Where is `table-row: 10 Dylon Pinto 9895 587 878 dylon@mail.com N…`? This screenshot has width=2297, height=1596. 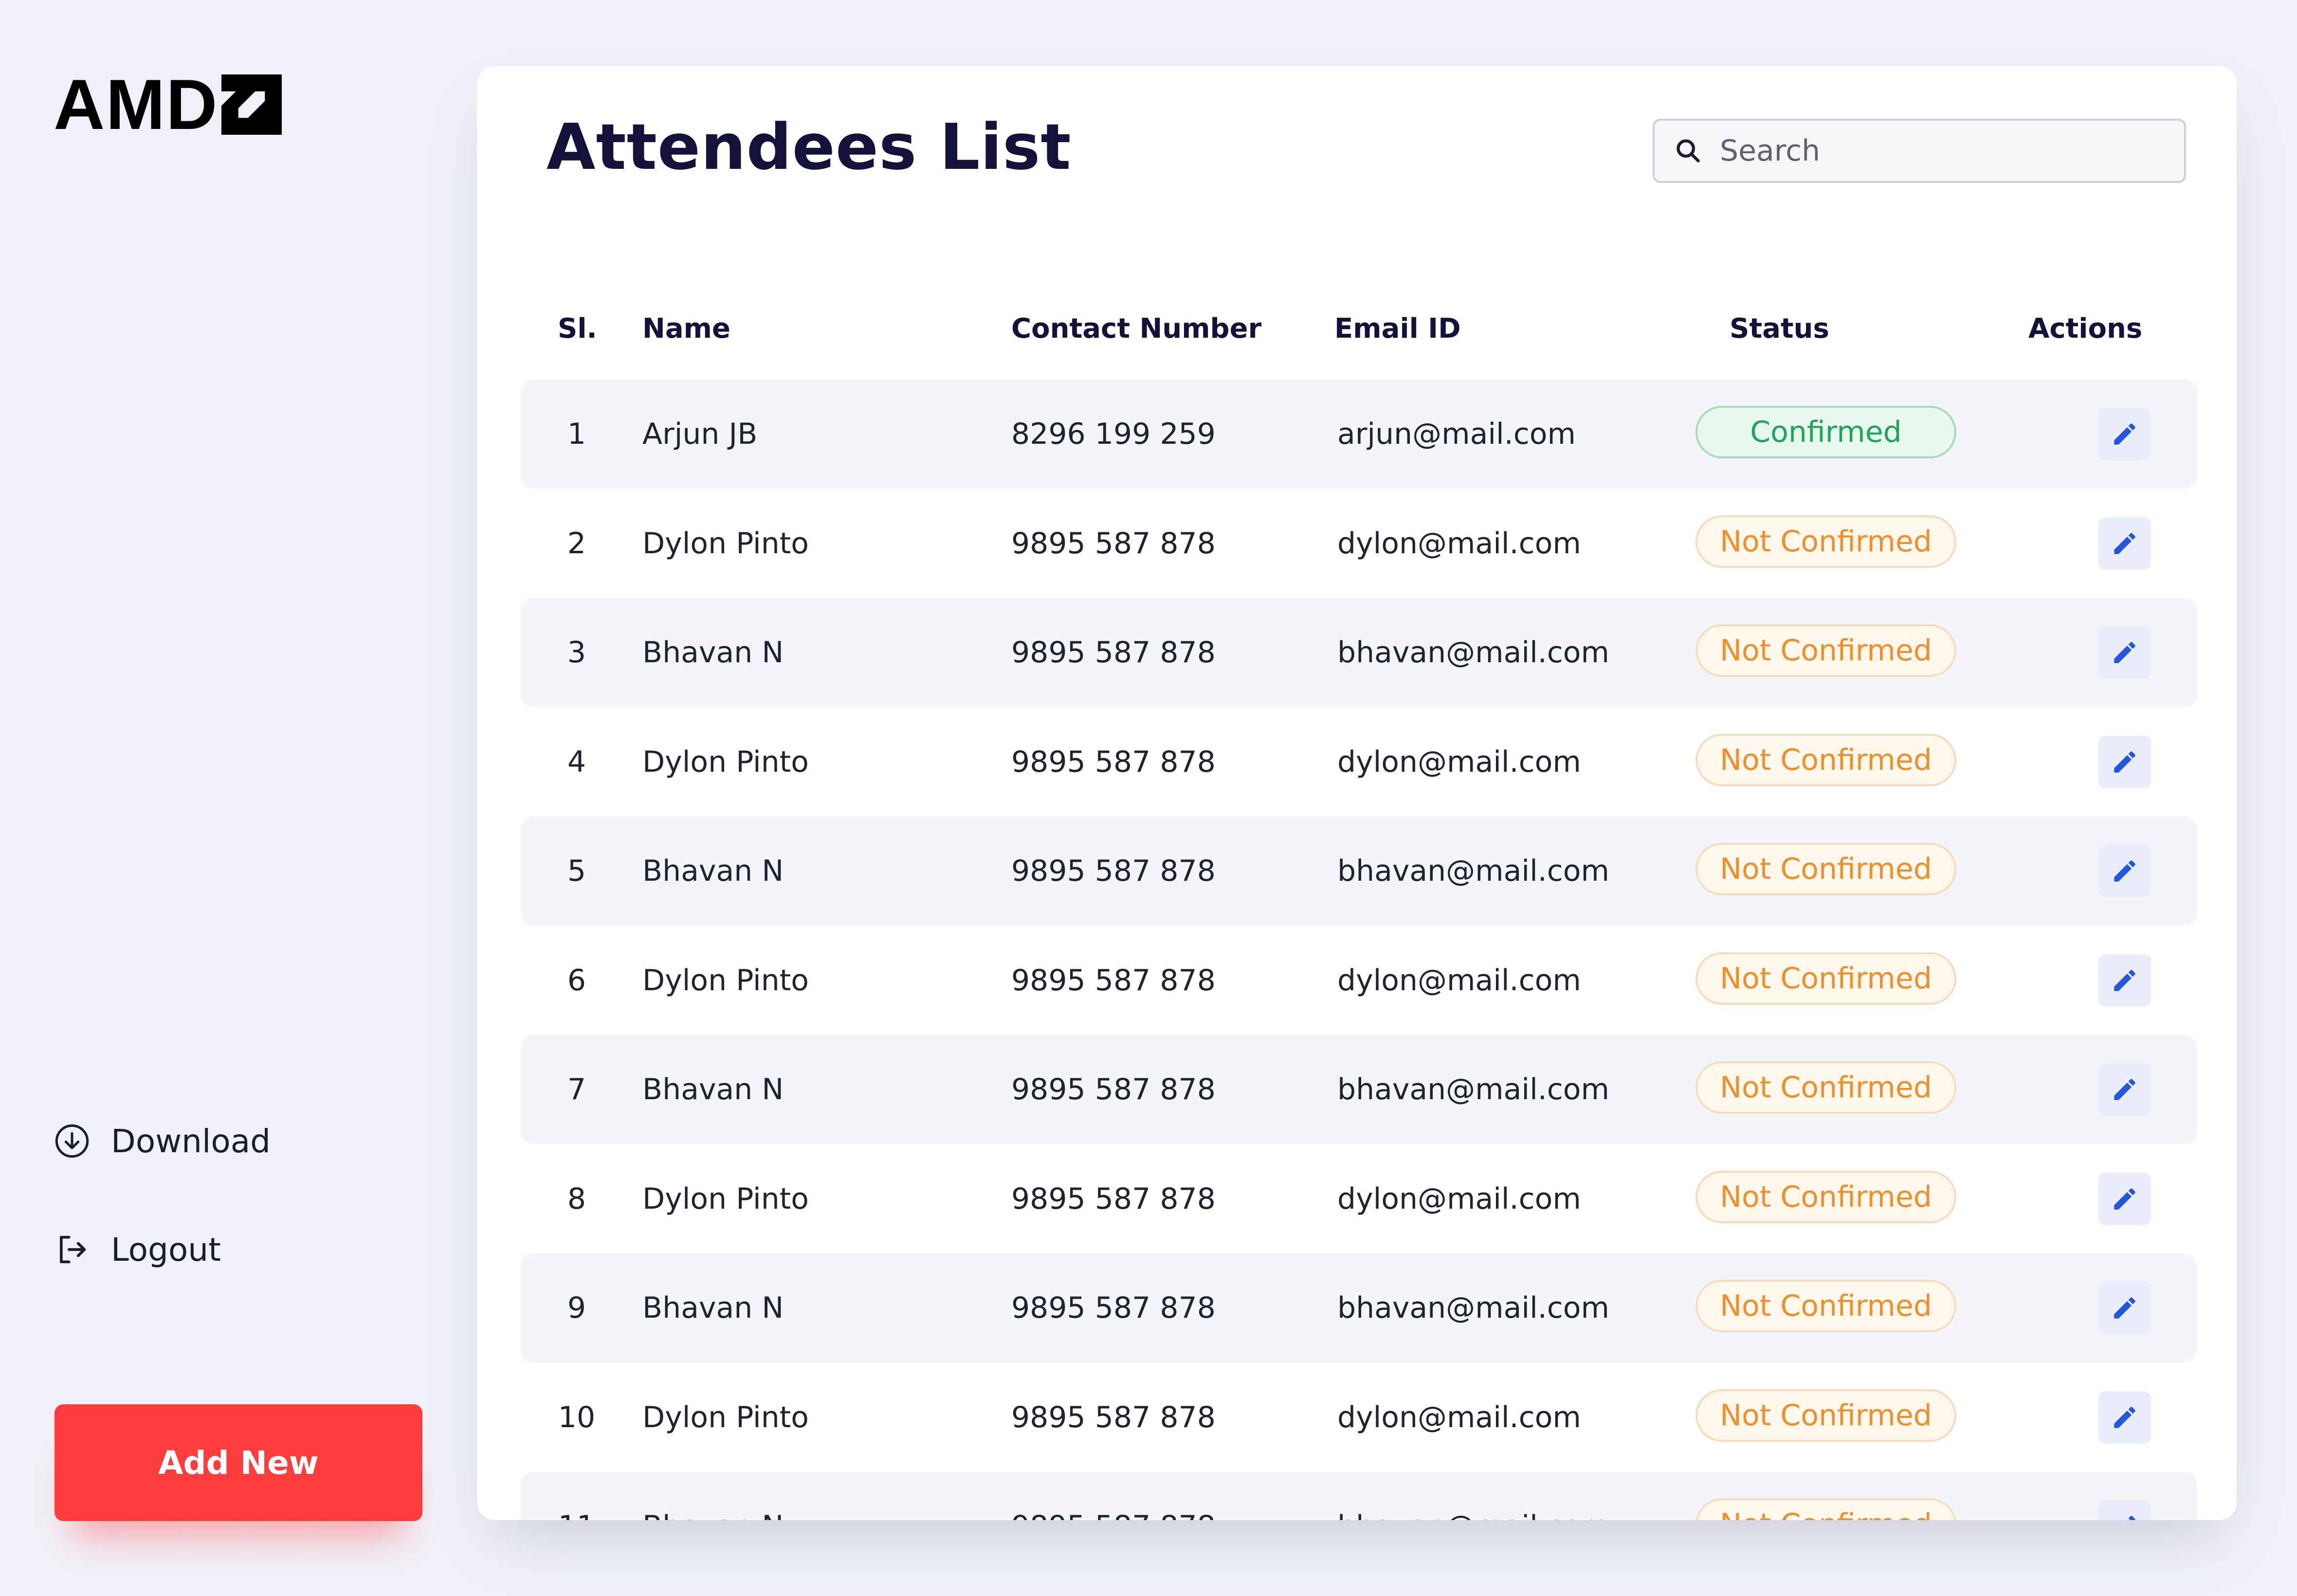 table-row: 10 Dylon Pinto 9895 587 878 dylon@mail.com N… is located at coordinates (1359, 1417).